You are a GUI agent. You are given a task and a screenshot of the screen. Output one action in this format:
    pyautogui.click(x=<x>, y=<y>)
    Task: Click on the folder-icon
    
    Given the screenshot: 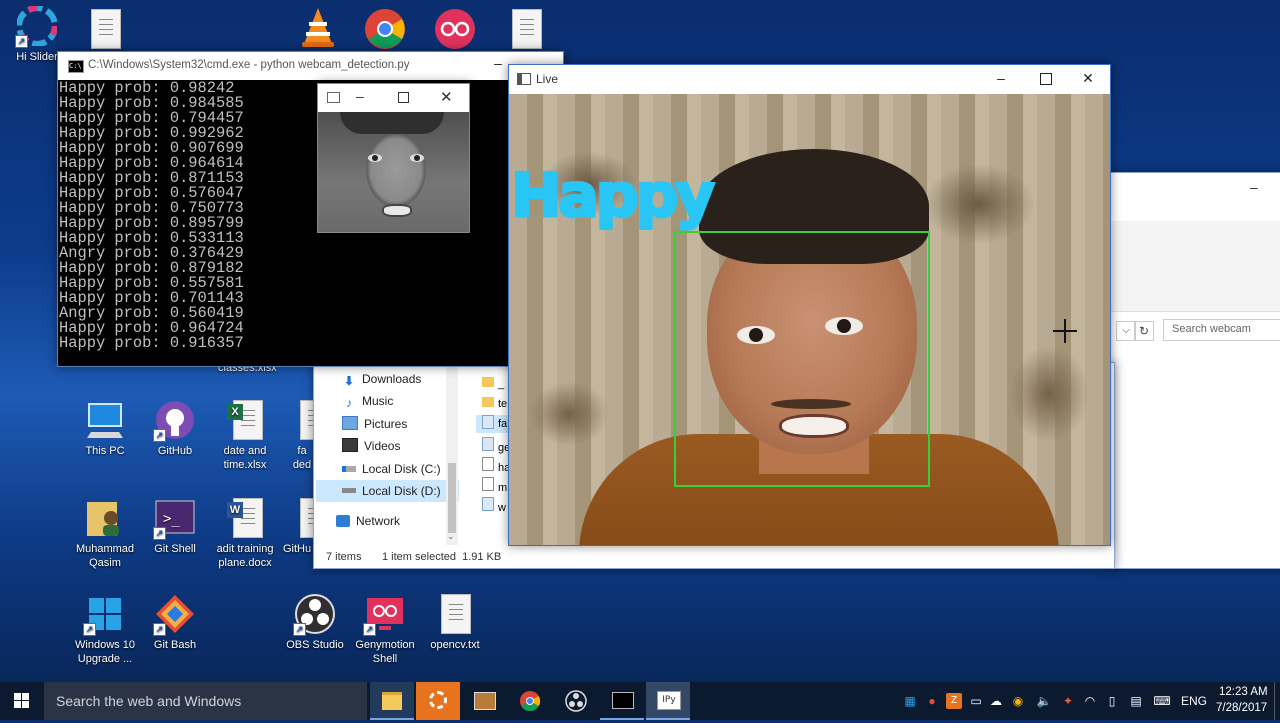 What is the action you would take?
    pyautogui.click(x=488, y=382)
    